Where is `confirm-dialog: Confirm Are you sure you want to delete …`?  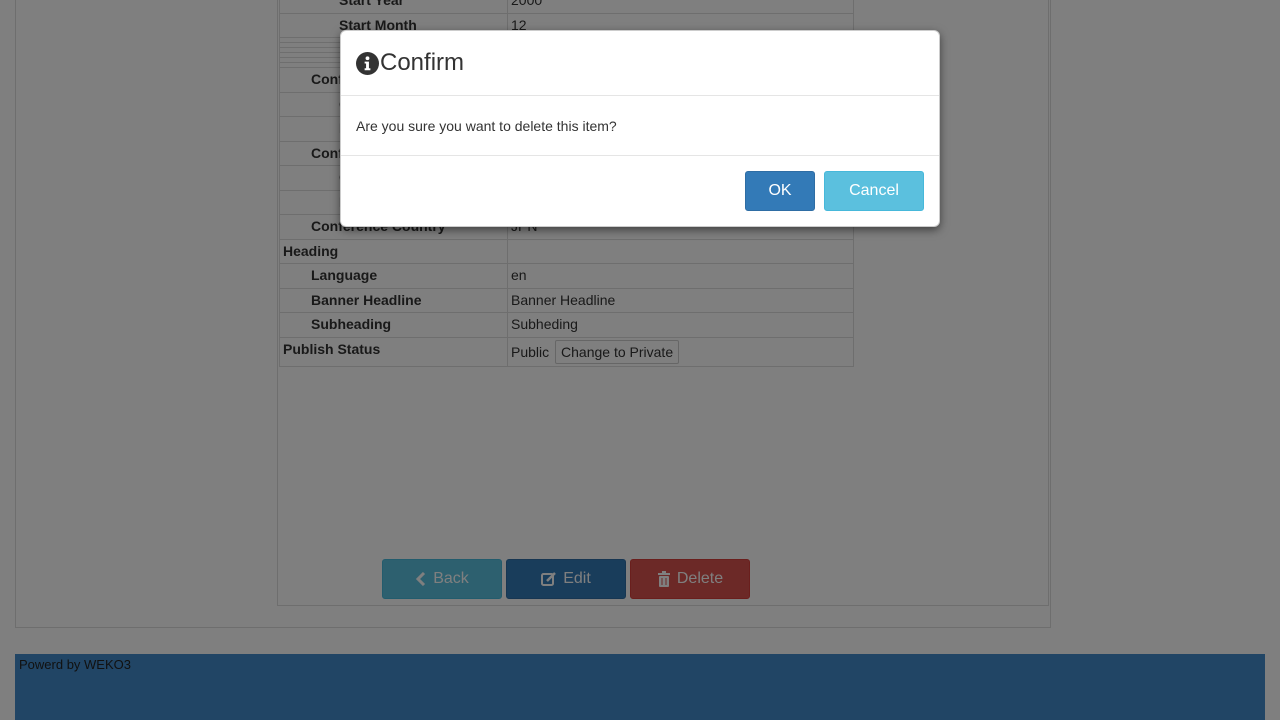 confirm-dialog: Confirm Are you sure you want to delete … is located at coordinates (640, 128).